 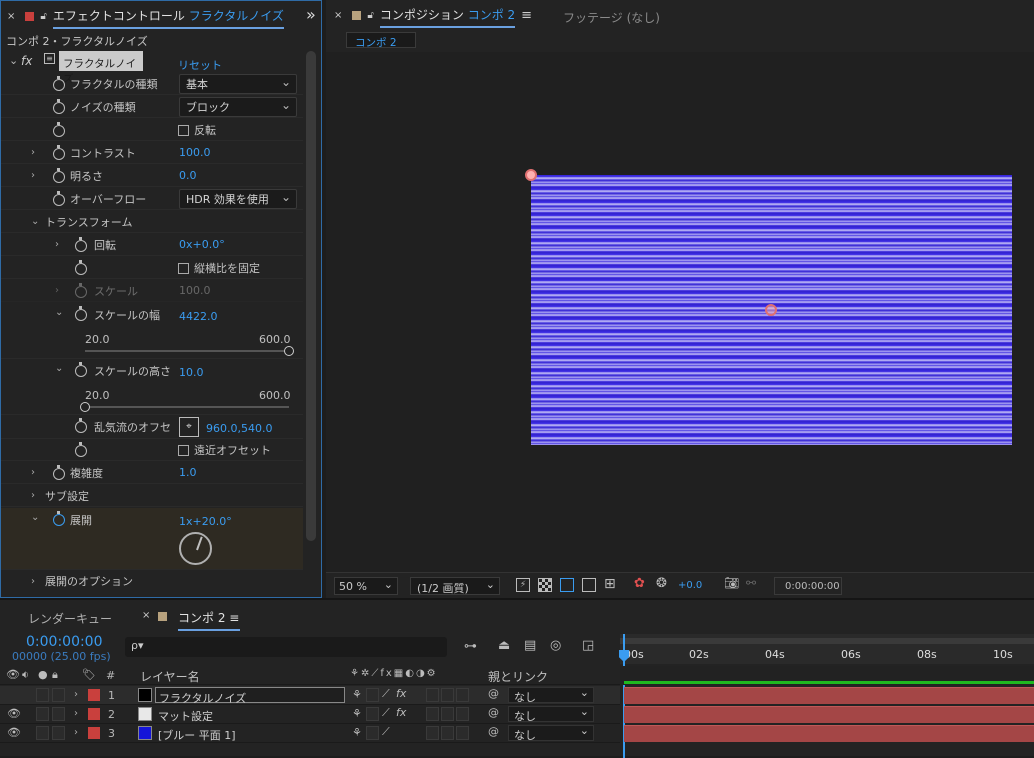 What do you see at coordinates (184, 407) in the screenshot?
I see `scale-height-slider` at bounding box center [184, 407].